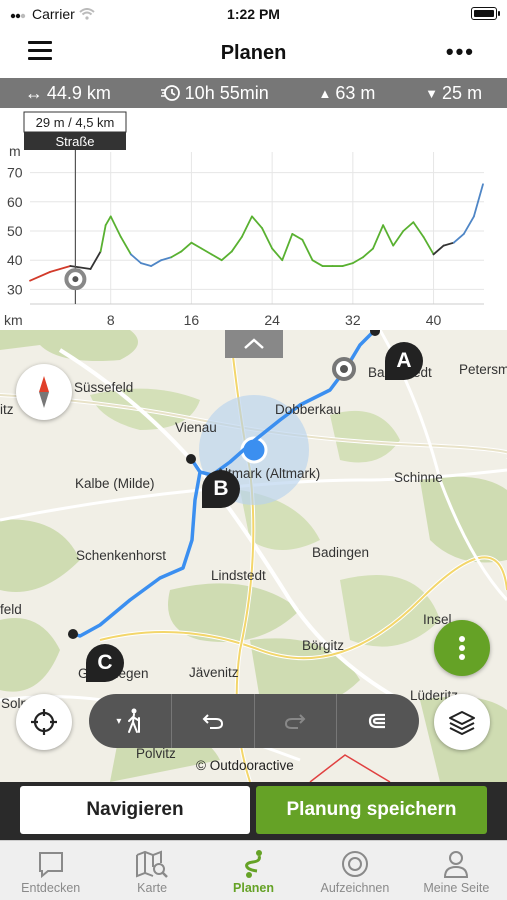 This screenshot has width=507, height=900. Describe the element at coordinates (325, 93) in the screenshot. I see `ascent-arrow-icon: ▲` at that location.